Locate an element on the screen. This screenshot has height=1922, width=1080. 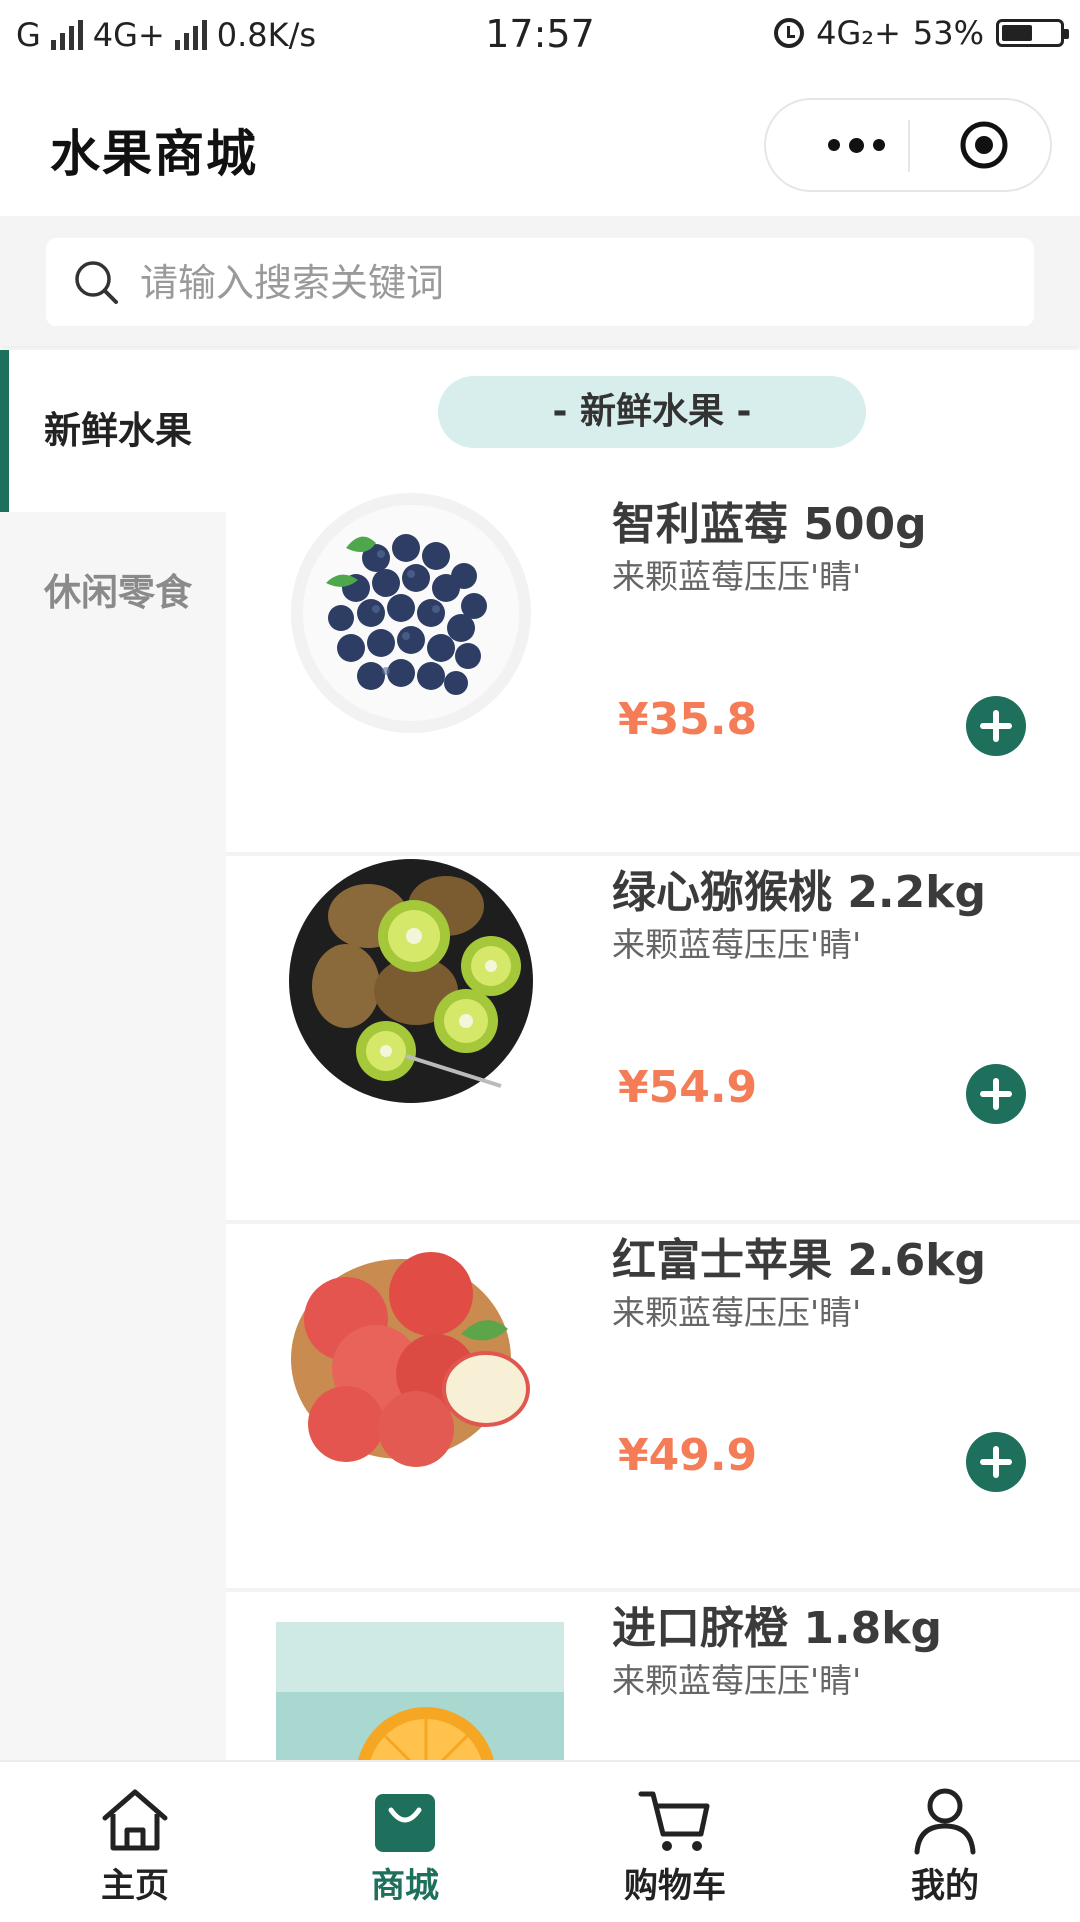
tab-home: 主页 is located at coordinates (135, 1842).